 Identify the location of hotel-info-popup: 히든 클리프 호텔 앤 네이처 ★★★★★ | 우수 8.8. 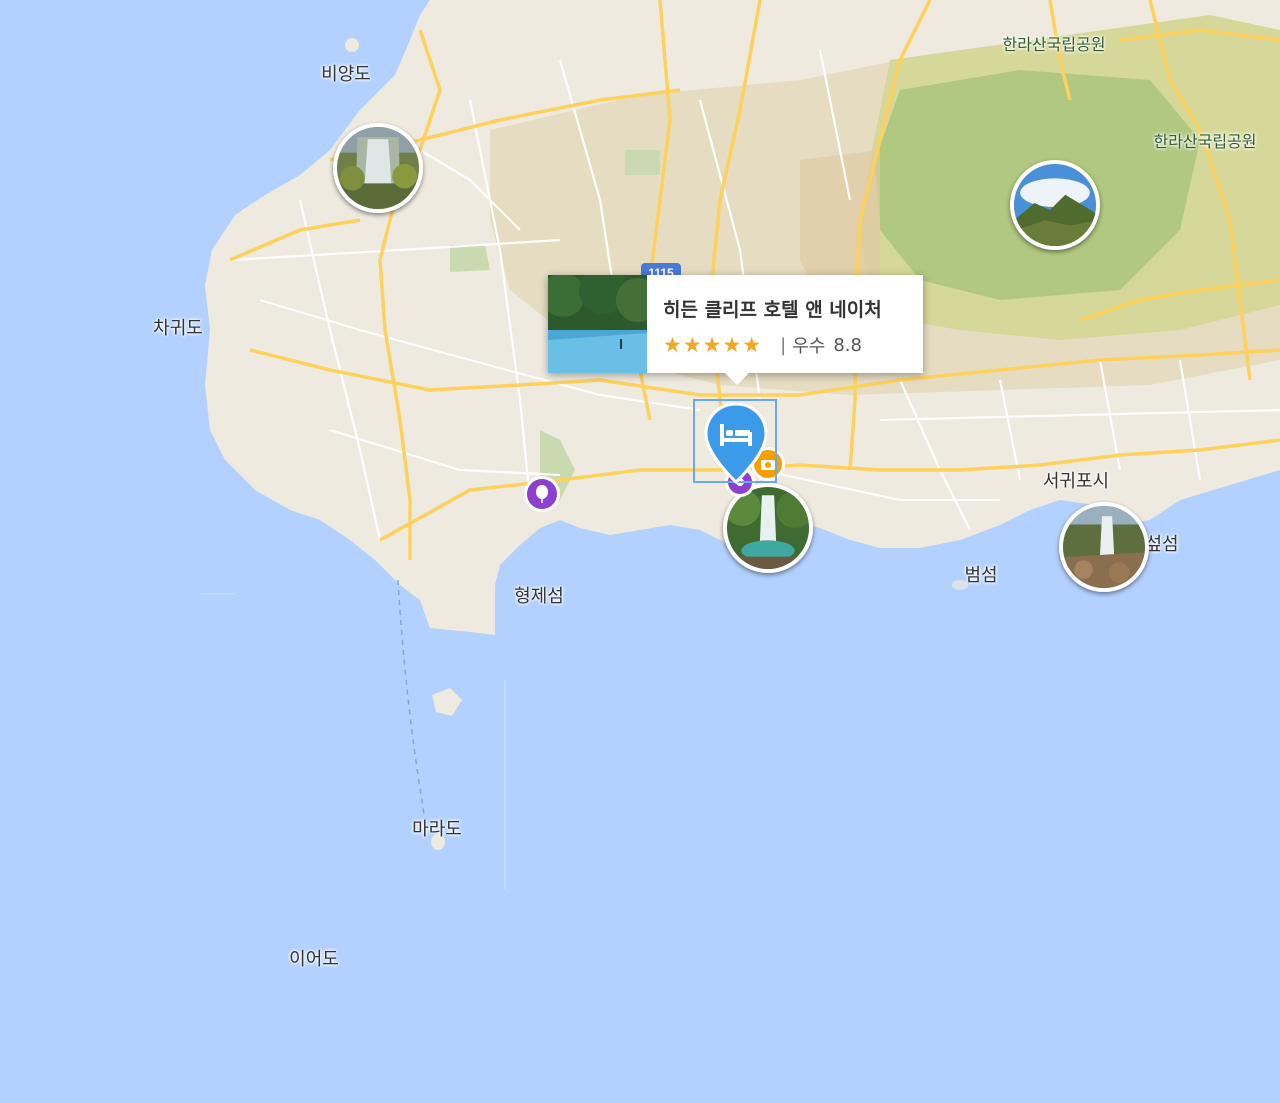
(735, 324).